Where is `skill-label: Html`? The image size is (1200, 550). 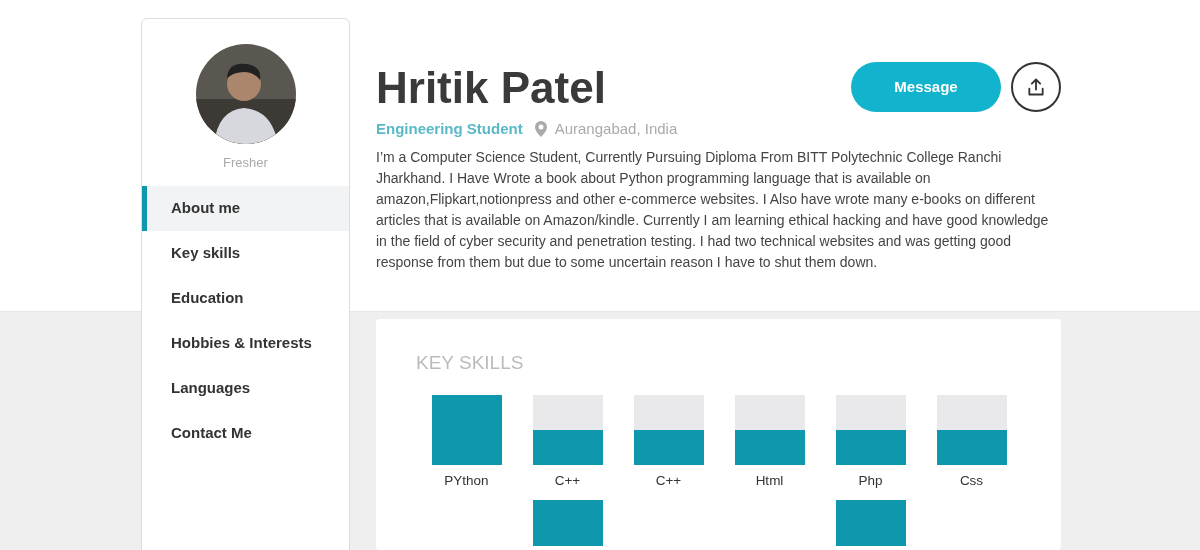
skill-label: Html is located at coordinates (769, 481).